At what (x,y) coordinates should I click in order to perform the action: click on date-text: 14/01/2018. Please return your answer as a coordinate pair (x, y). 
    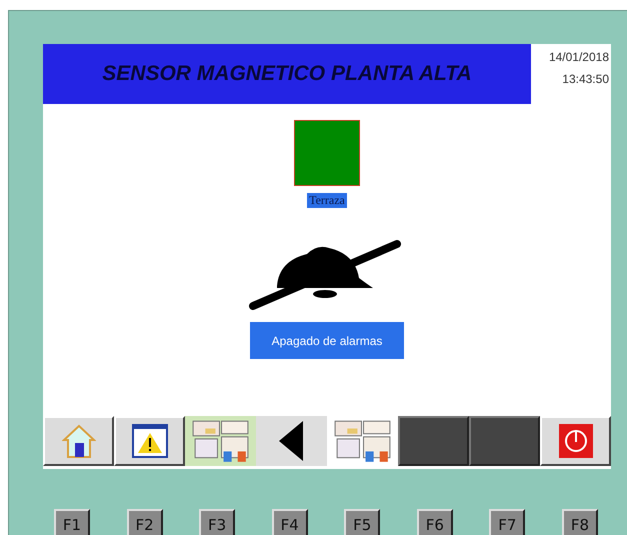
    Looking at the image, I should click on (578, 57).